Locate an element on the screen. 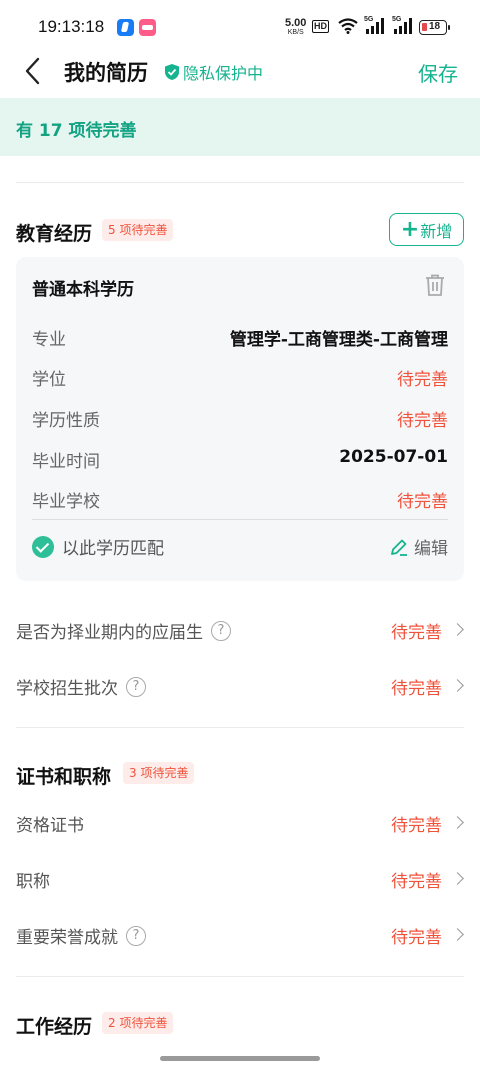  row-label: 重要荣誉成就? is located at coordinates (81, 935).